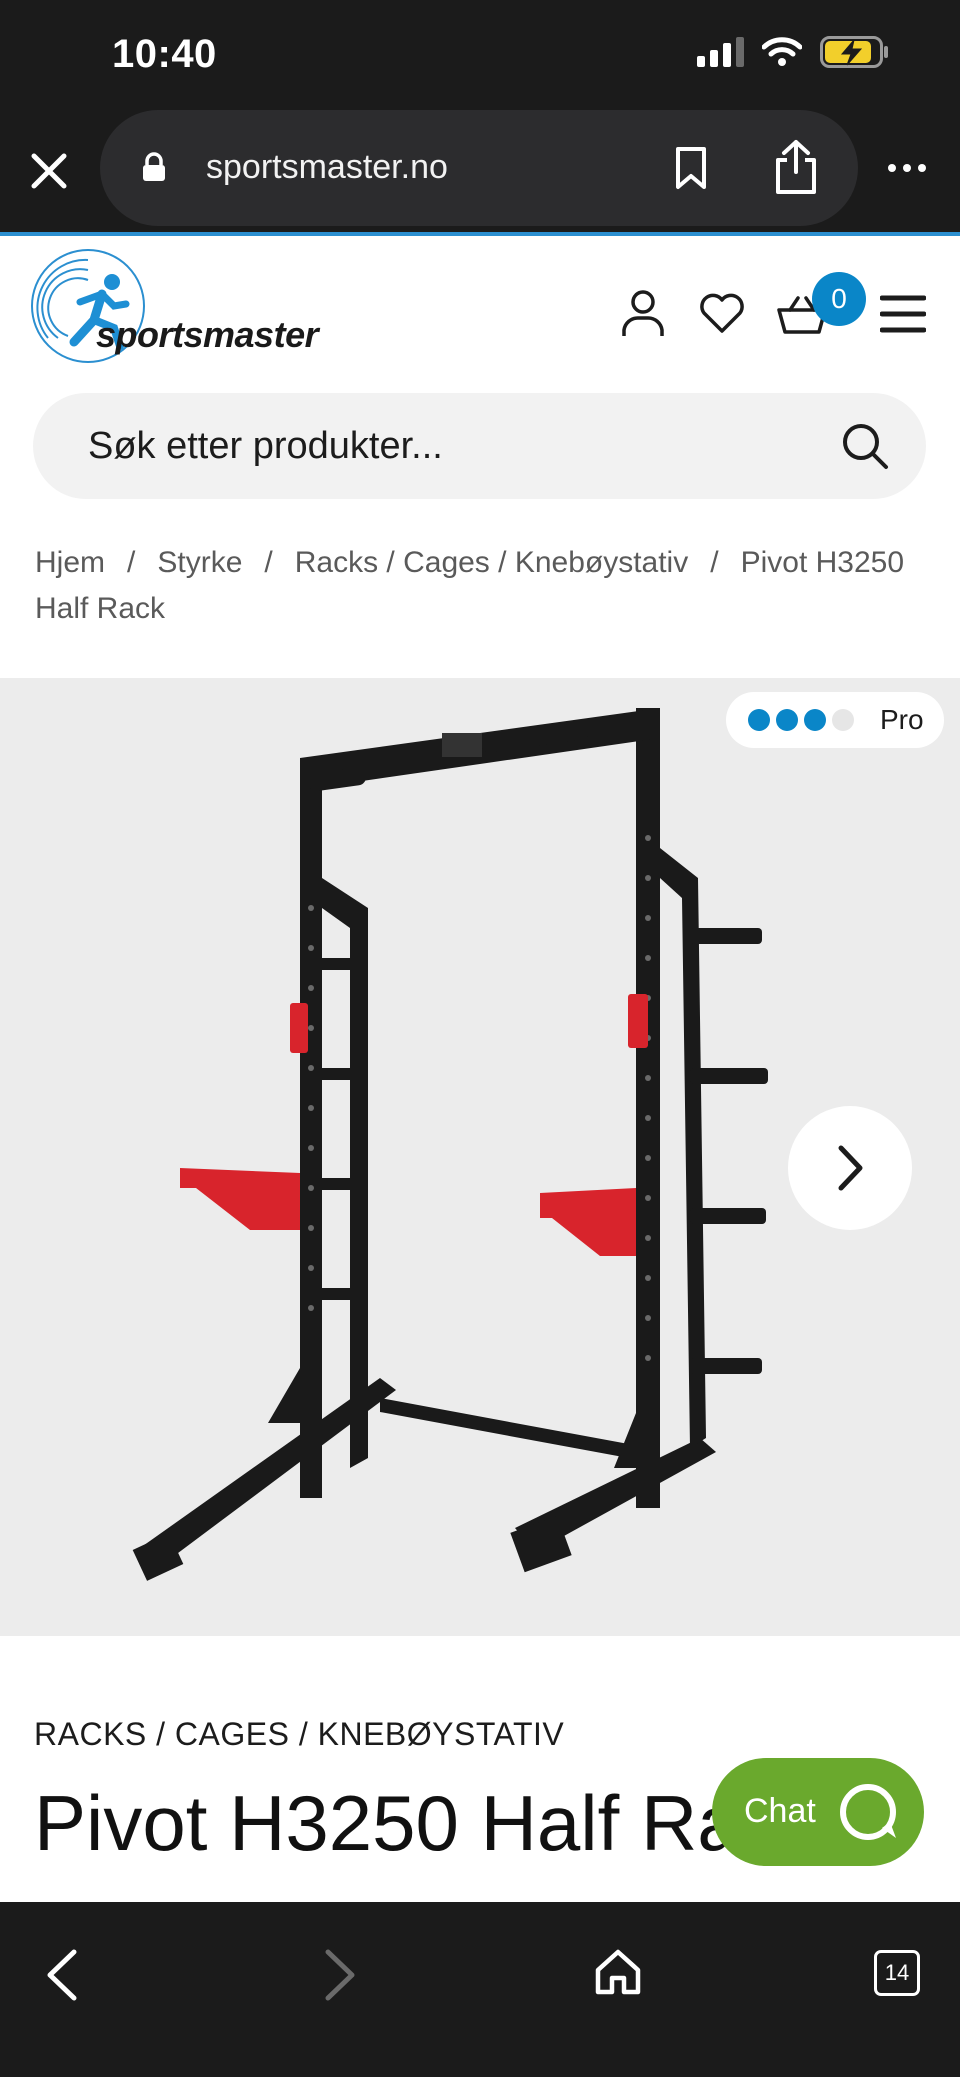 The height and width of the screenshot is (2077, 960). What do you see at coordinates (480, 55) in the screenshot?
I see `status-bar: 10:40` at bounding box center [480, 55].